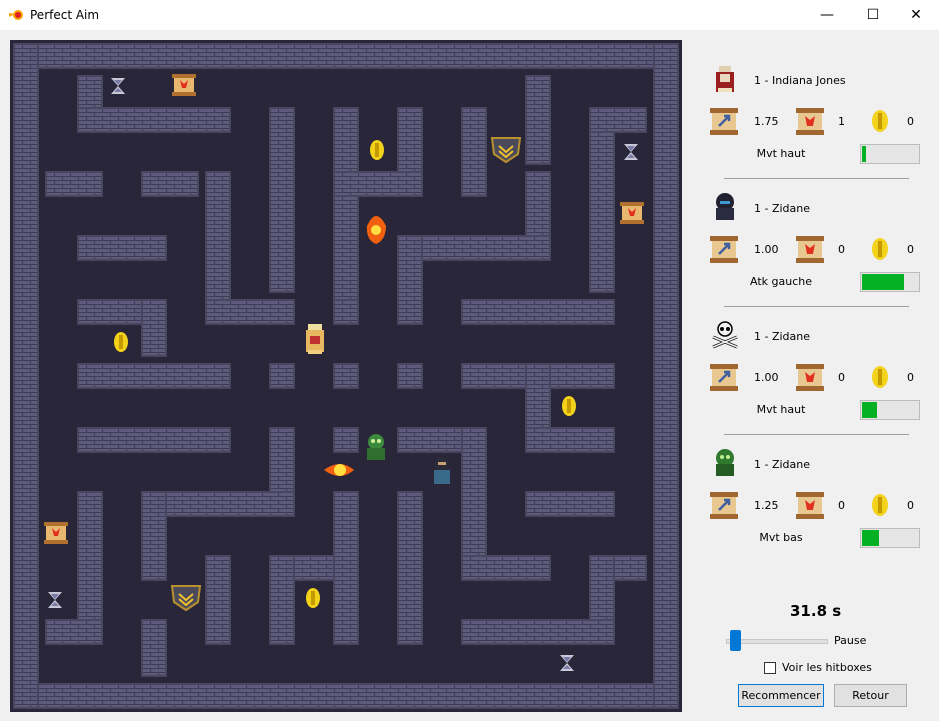 The image size is (939, 721). What do you see at coordinates (800, 80) in the screenshot?
I see `player-name: 1 - Indiana Jones` at bounding box center [800, 80].